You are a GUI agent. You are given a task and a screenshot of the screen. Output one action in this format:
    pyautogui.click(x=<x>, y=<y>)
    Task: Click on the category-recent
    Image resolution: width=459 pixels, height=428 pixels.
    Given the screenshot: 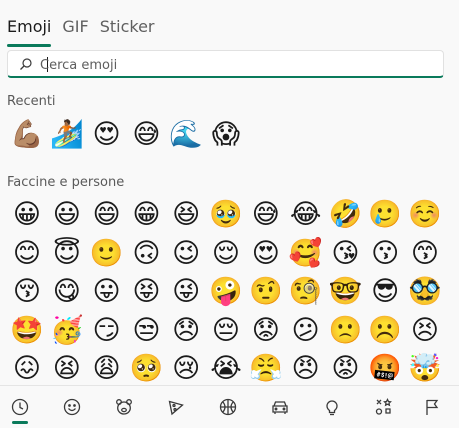 What is the action you would take?
    pyautogui.click(x=20, y=409)
    